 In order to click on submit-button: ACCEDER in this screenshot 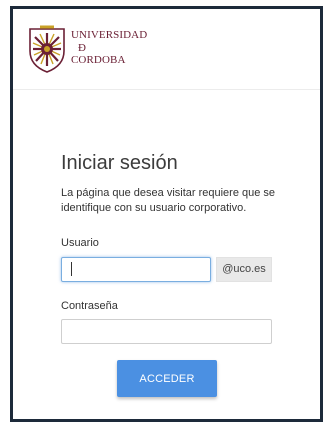, I will do `click(167, 378)`.